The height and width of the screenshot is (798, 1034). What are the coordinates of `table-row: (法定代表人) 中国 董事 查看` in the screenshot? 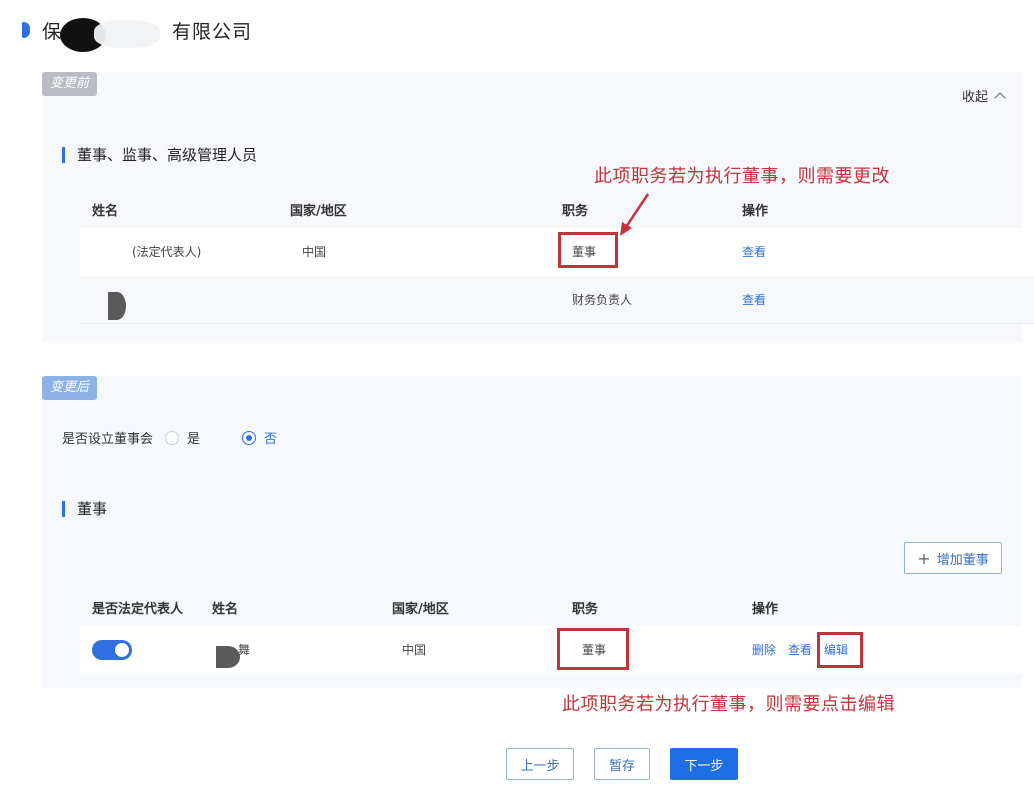 It's located at (557, 252).